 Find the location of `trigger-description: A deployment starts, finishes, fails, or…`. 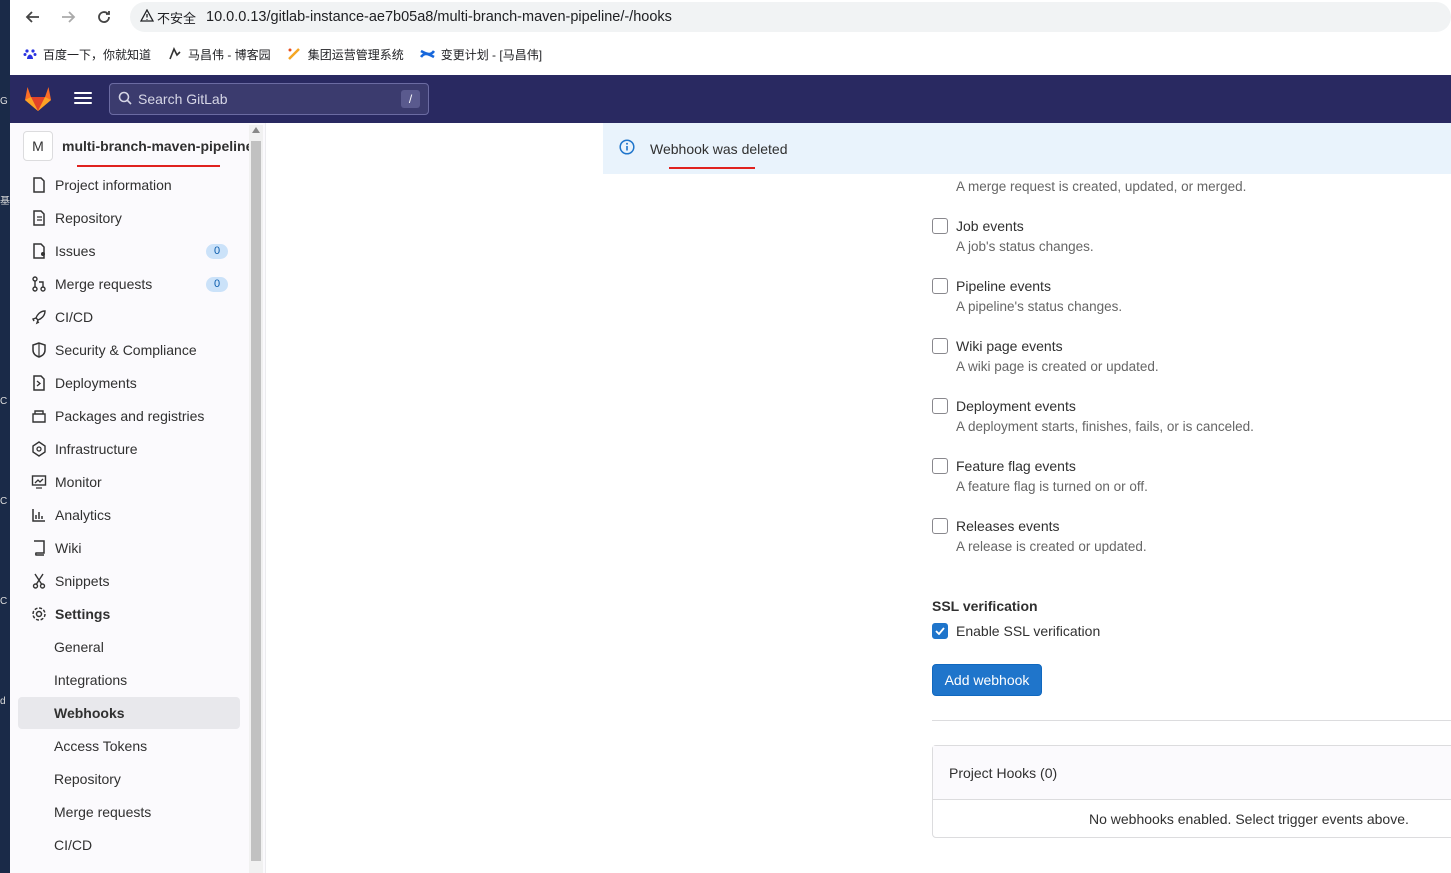

trigger-description: A deployment starts, finishes, fails, or… is located at coordinates (1105, 426).